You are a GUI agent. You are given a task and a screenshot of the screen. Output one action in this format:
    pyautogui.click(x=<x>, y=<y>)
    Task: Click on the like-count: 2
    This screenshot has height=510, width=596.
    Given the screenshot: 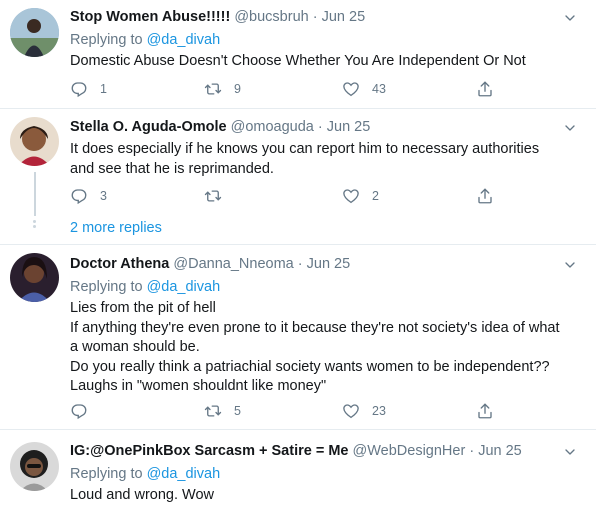 What is the action you would take?
    pyautogui.click(x=375, y=196)
    